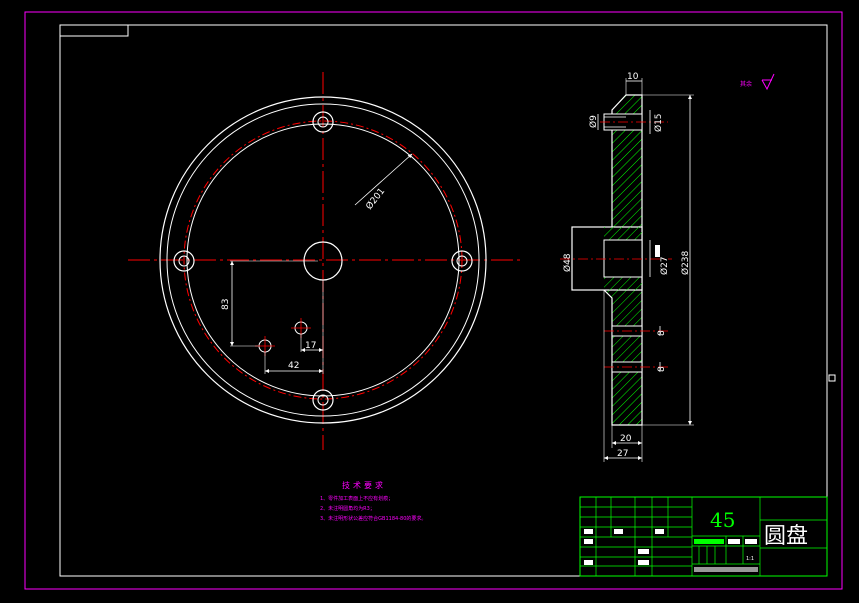 This screenshot has height=603, width=859. What do you see at coordinates (662, 333) in the screenshot?
I see `slot-1-dimension: 8` at bounding box center [662, 333].